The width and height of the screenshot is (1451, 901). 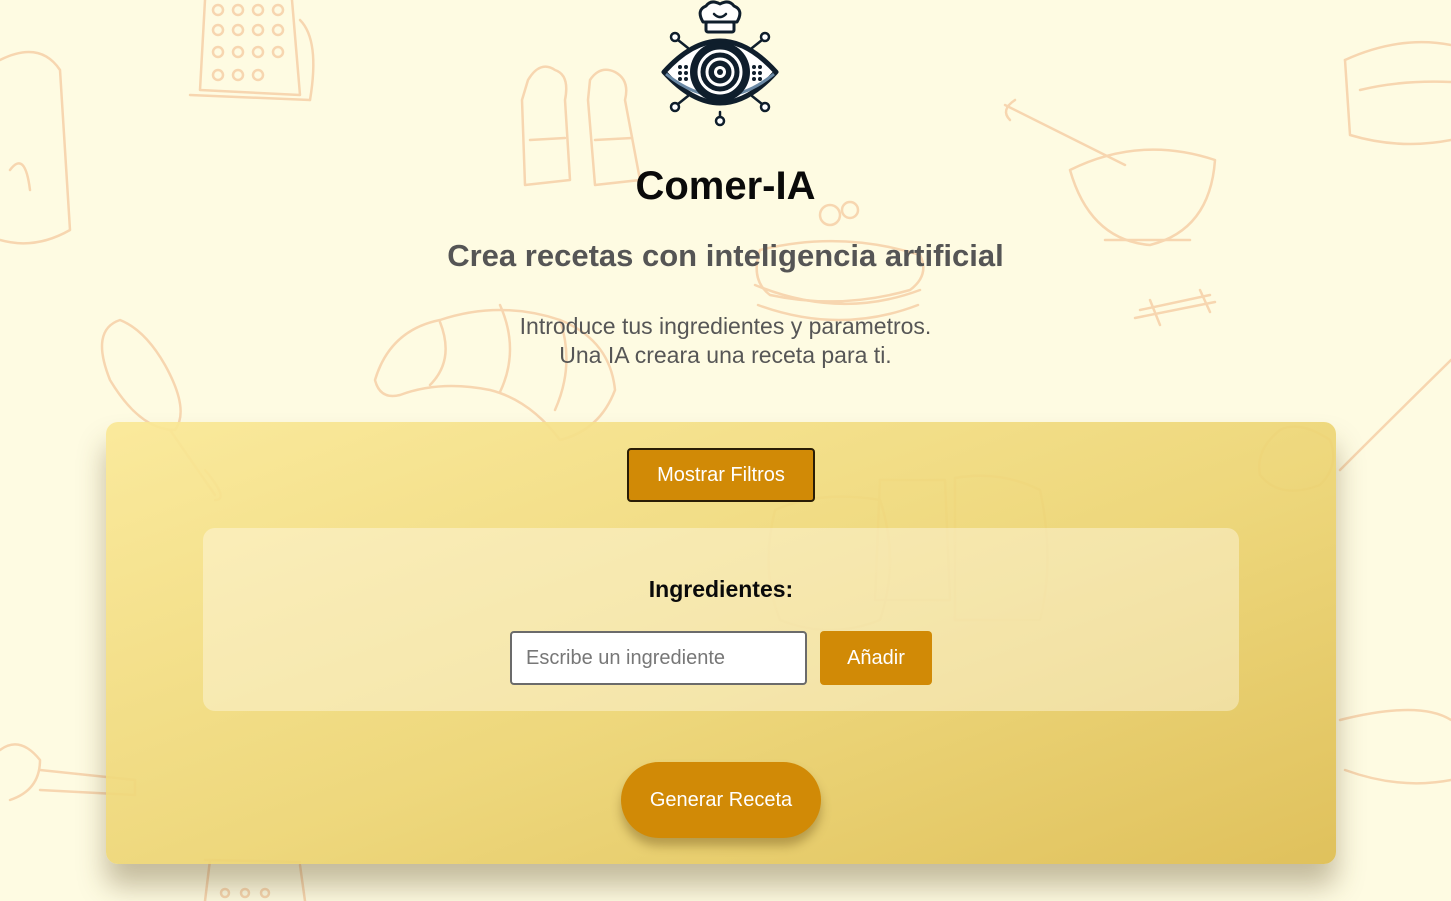 I want to click on ingredient-input, so click(x=658, y=658).